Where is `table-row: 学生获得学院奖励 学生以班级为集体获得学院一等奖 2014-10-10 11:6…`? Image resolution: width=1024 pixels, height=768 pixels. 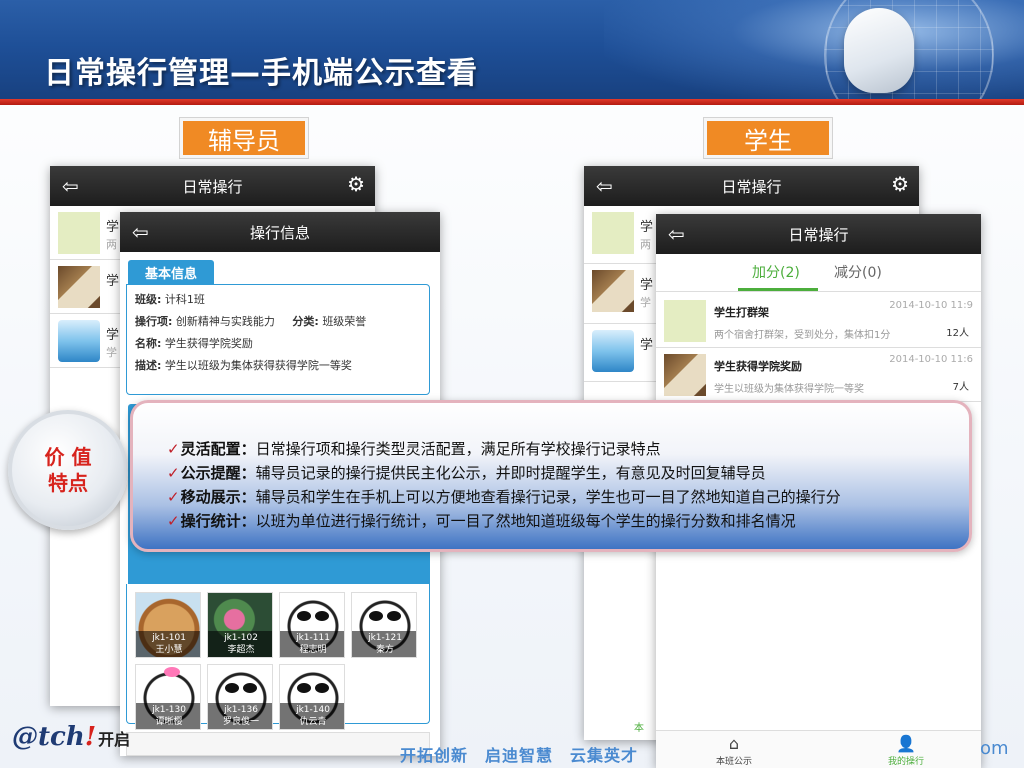 table-row: 学生获得学院奖励 学生以班级为集体获得学院一等奖 2014-10-10 11:6… is located at coordinates (818, 375).